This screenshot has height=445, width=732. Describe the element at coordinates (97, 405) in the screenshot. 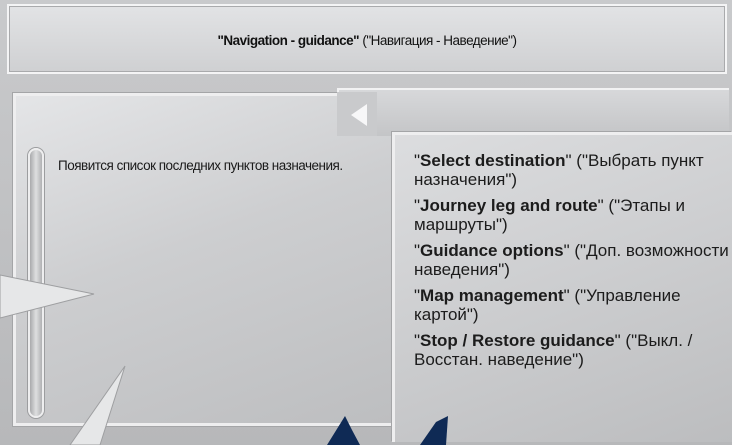

I see `callout-wedge-bottom` at that location.